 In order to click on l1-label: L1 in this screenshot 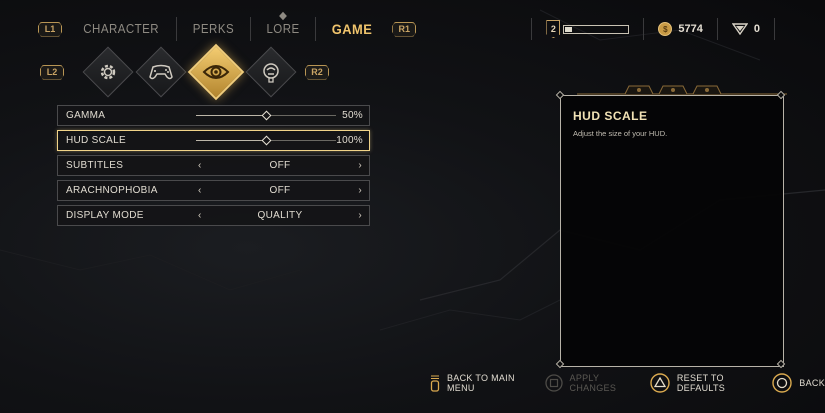, I will do `click(50, 29)`.